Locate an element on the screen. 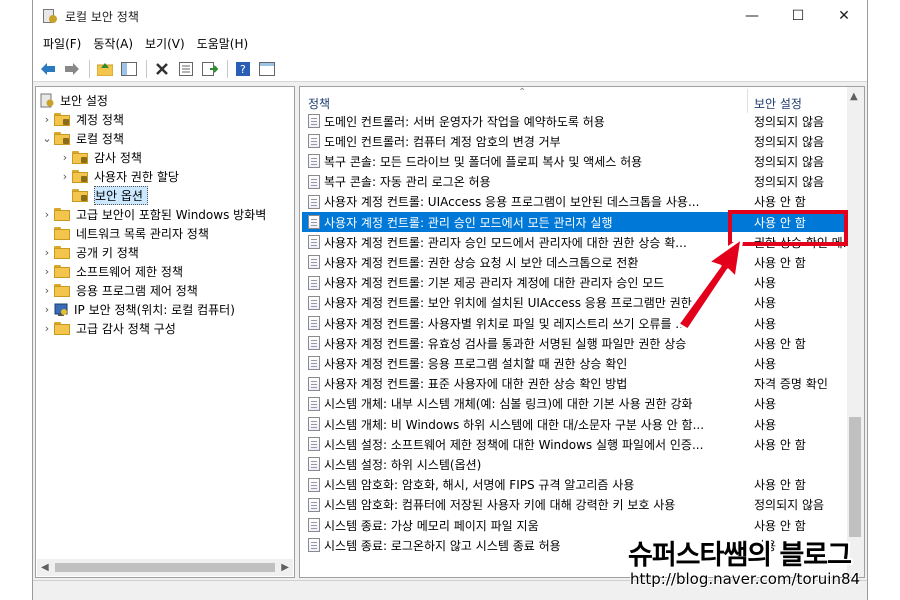  policy-name: 사용자 계정 컨트롤: 응용 프로그램 설치할 때 권한 상승 확인 is located at coordinates (476, 363).